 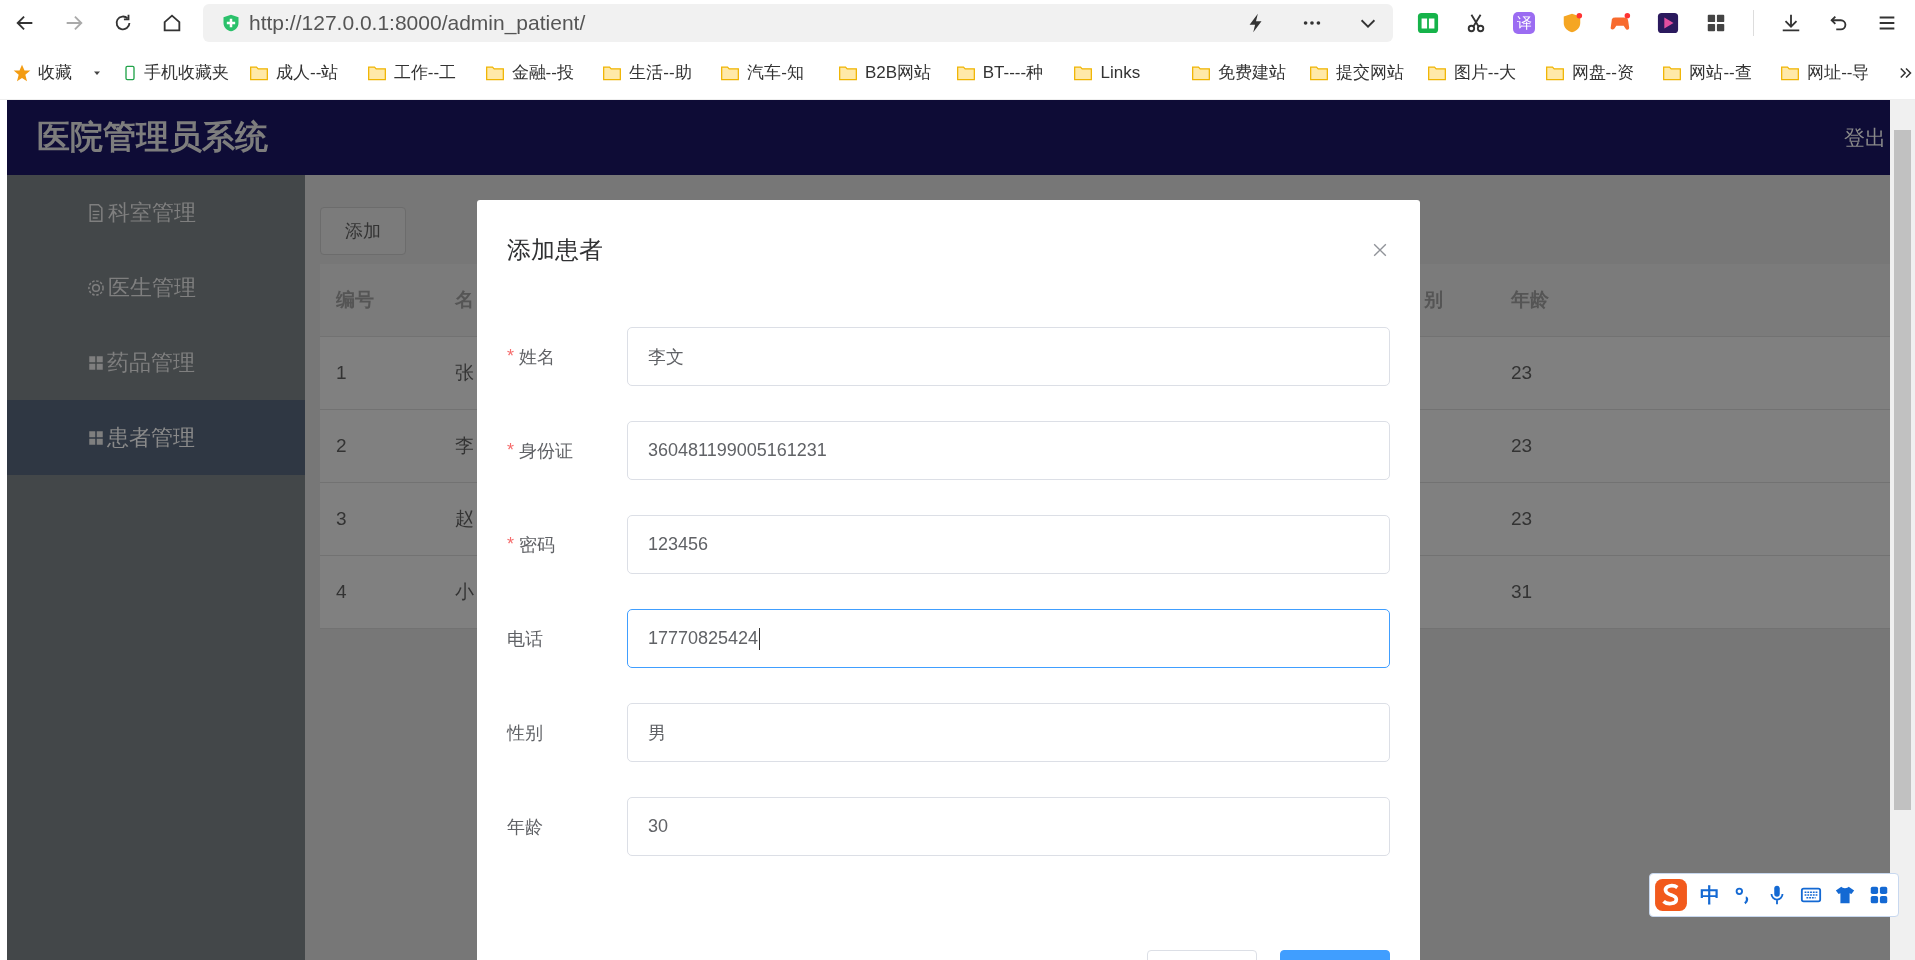 What do you see at coordinates (1791, 23) in the screenshot?
I see `download-icon` at bounding box center [1791, 23].